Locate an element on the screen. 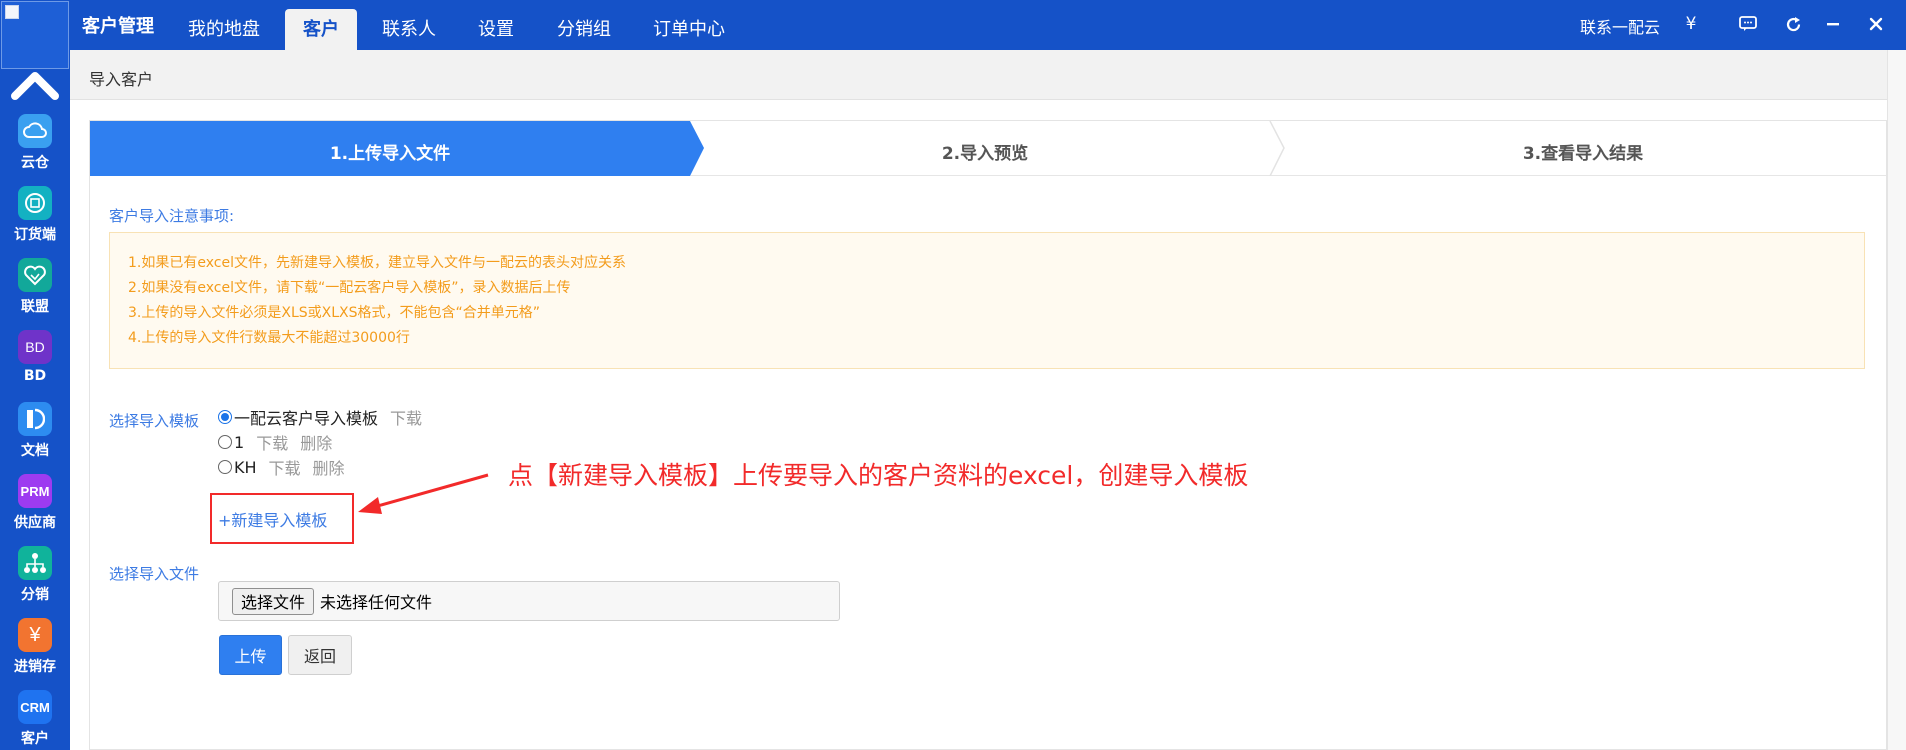  sidebar-item-bd: BD BD is located at coordinates (35, 366).